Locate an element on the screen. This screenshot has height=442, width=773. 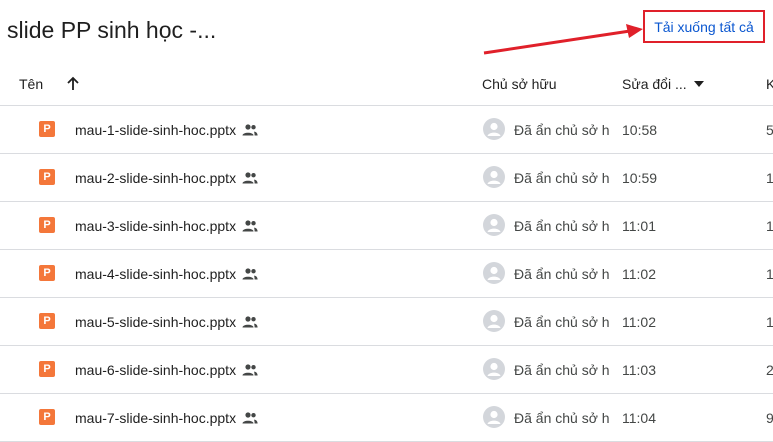
file-name: mau-6-slide-sinh-hoc.pptx is located at coordinates (156, 369).